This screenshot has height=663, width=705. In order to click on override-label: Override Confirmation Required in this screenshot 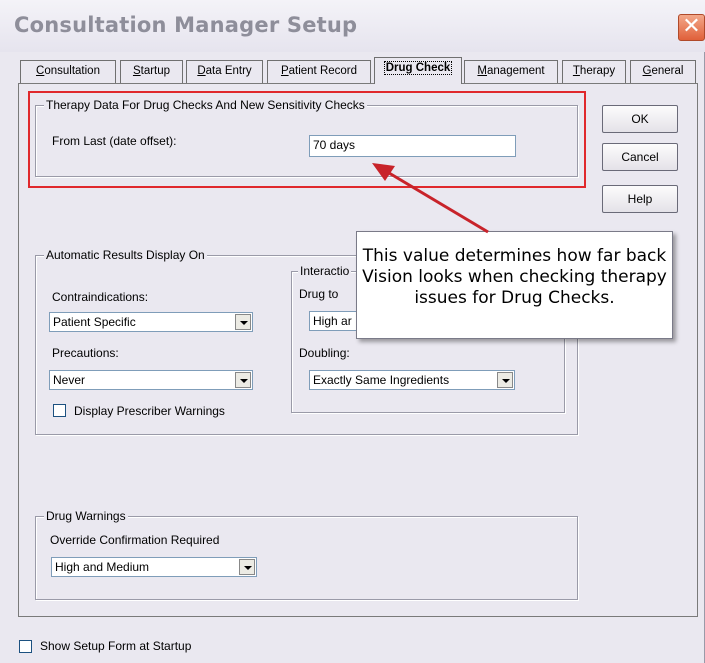, I will do `click(135, 540)`.